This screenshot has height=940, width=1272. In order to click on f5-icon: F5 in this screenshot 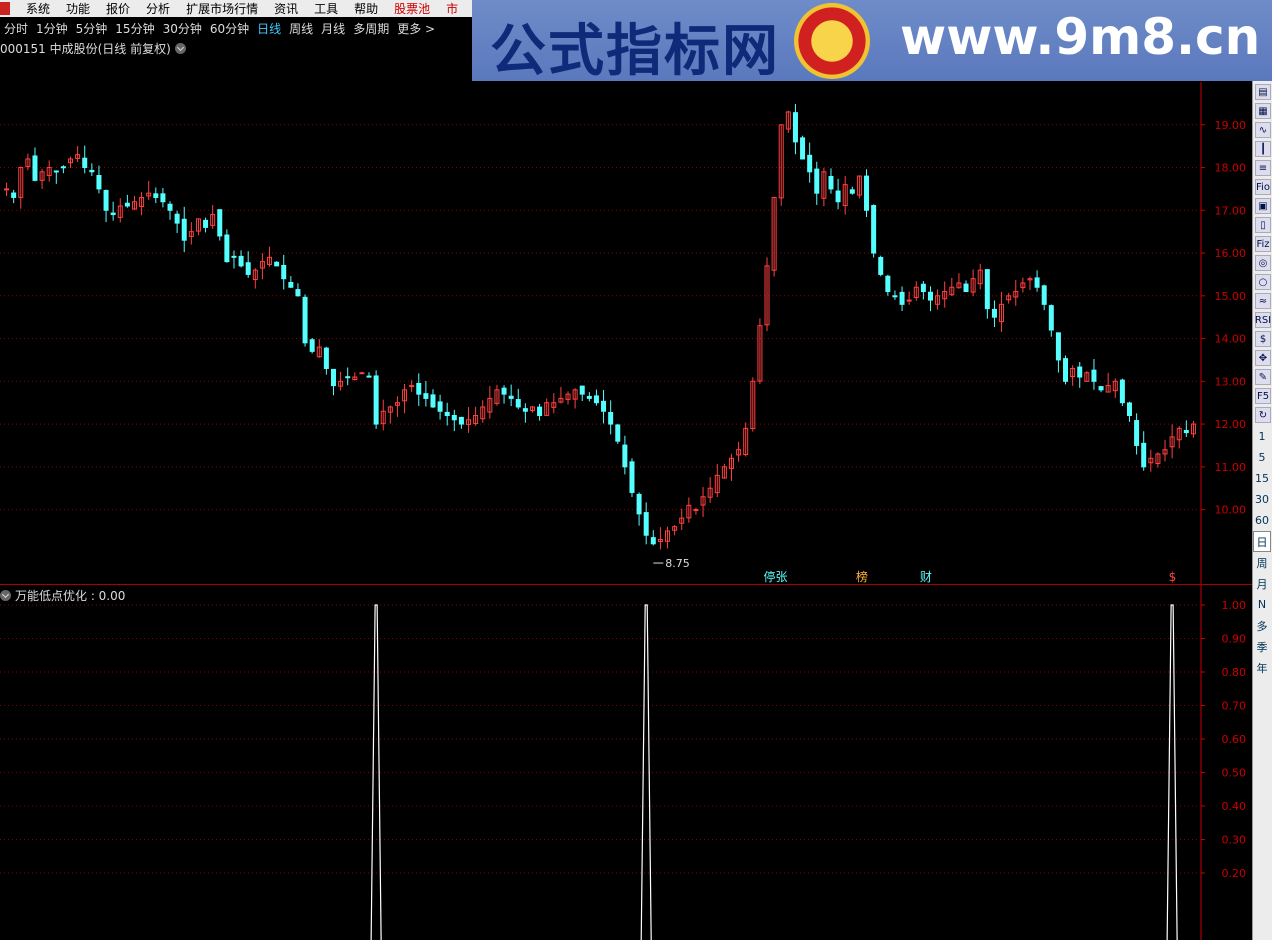, I will do `click(1263, 396)`.